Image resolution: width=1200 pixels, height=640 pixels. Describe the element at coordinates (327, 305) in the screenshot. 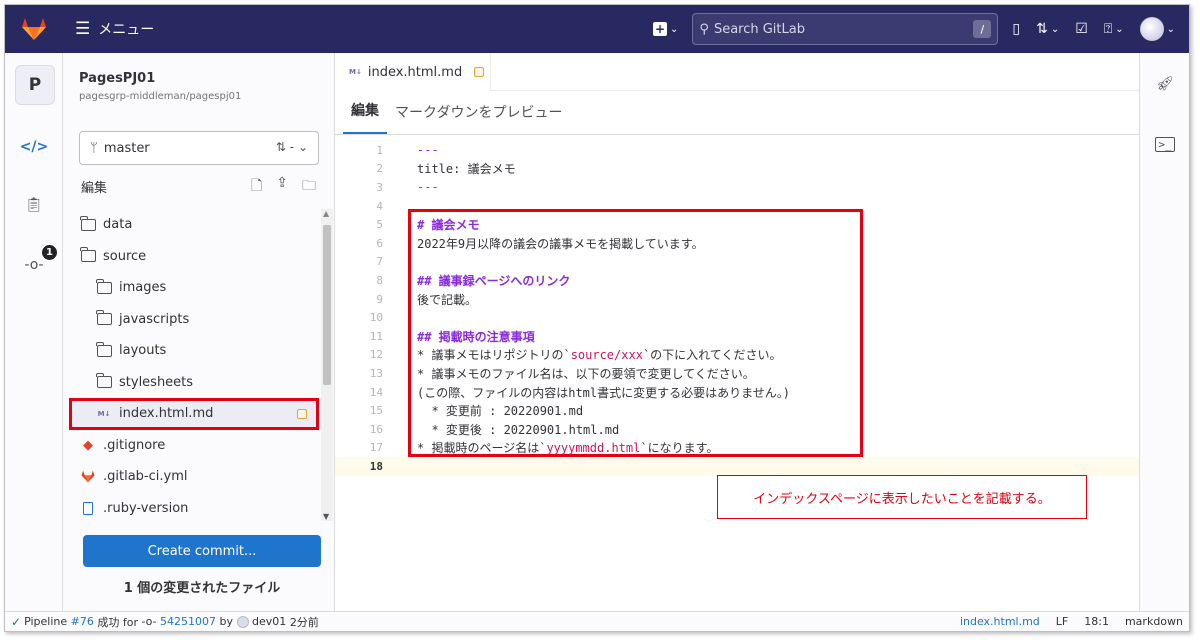

I see `scrollbar-thumb` at that location.